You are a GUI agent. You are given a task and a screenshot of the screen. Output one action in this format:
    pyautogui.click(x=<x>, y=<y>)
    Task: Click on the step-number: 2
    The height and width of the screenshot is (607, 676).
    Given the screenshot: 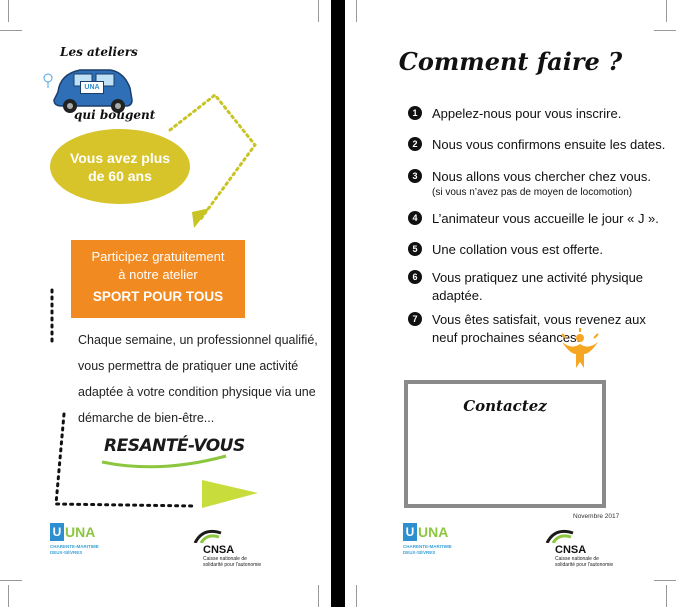 What is the action you would take?
    pyautogui.click(x=415, y=144)
    